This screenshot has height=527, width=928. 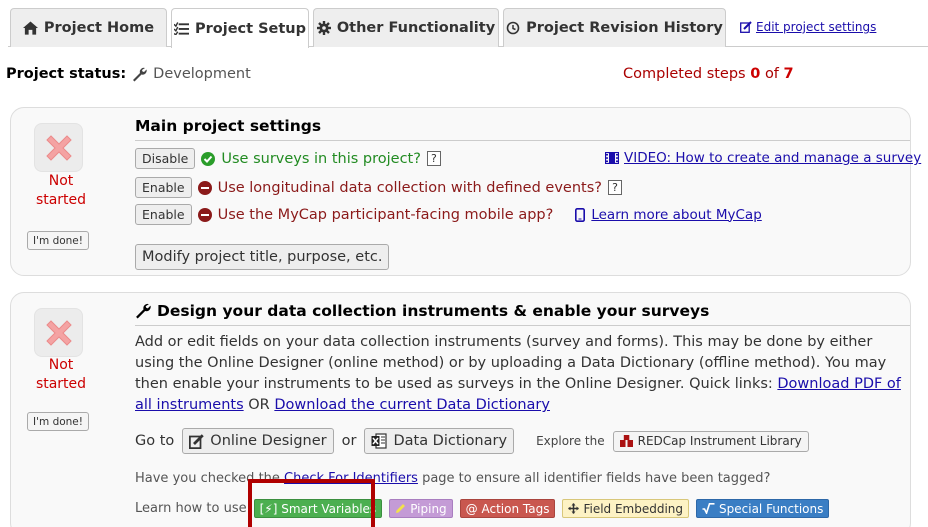 I want to click on special-functions-button: Special Functions, so click(x=763, y=508).